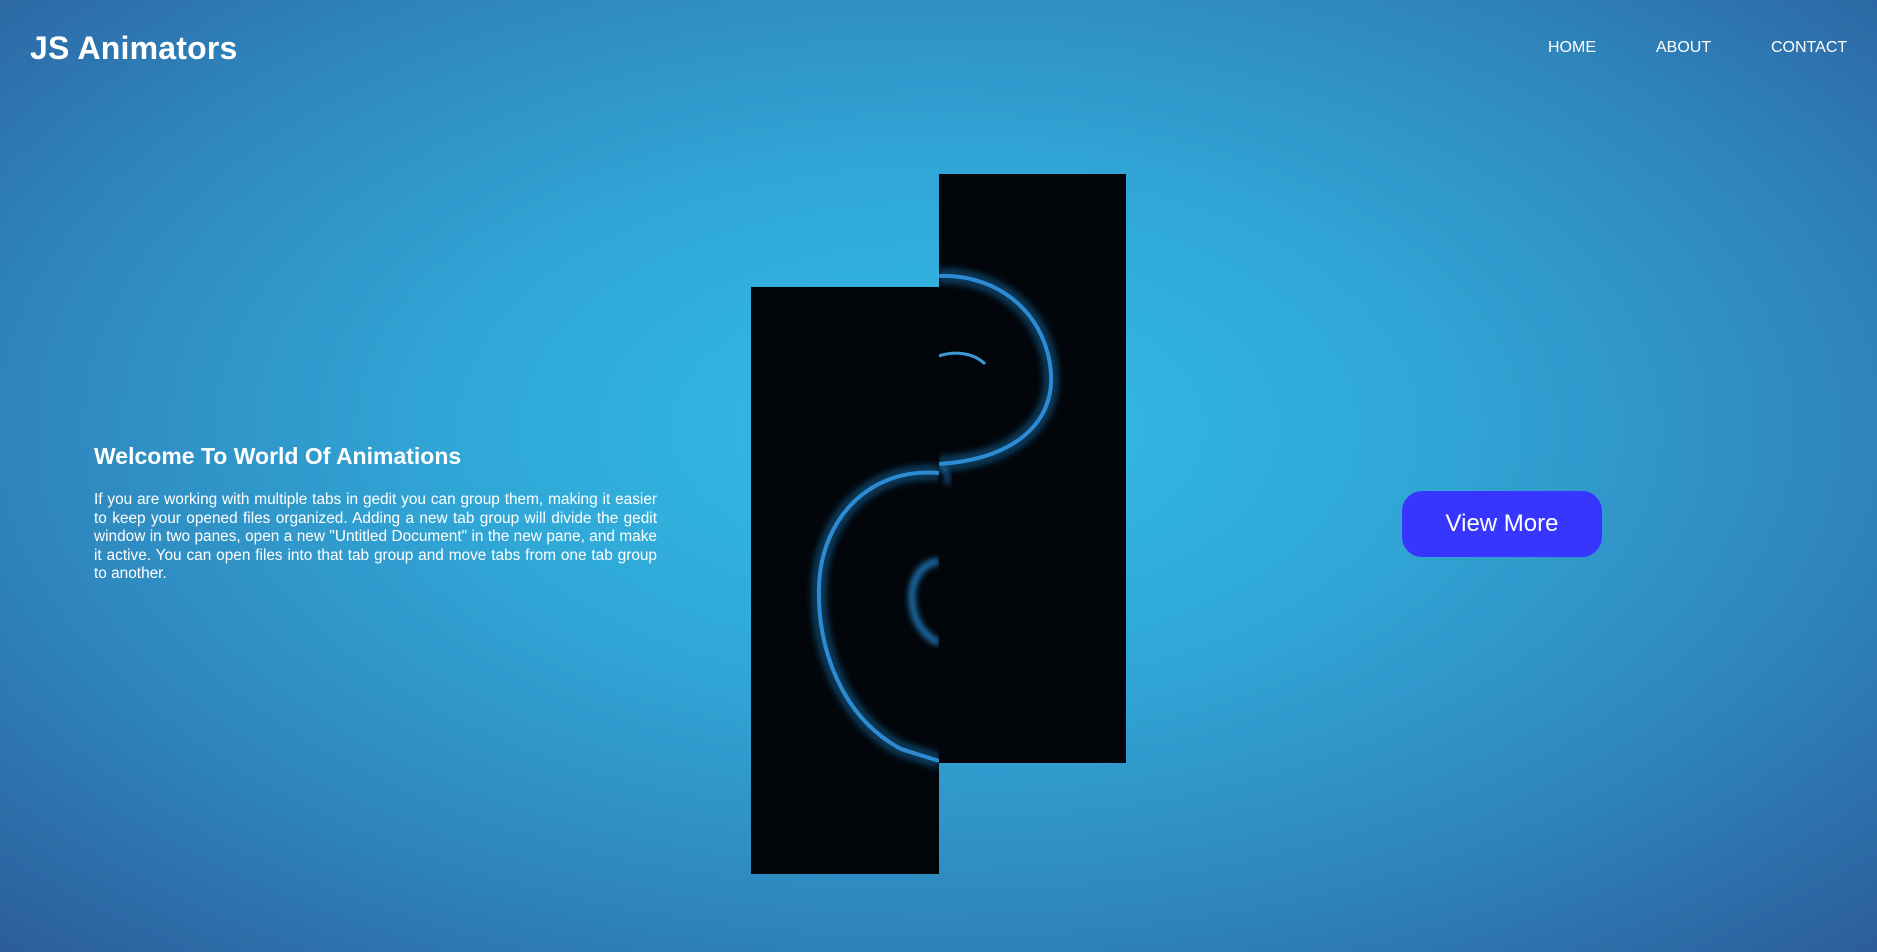 The height and width of the screenshot is (952, 1877). I want to click on animation-panel-left, so click(845, 580).